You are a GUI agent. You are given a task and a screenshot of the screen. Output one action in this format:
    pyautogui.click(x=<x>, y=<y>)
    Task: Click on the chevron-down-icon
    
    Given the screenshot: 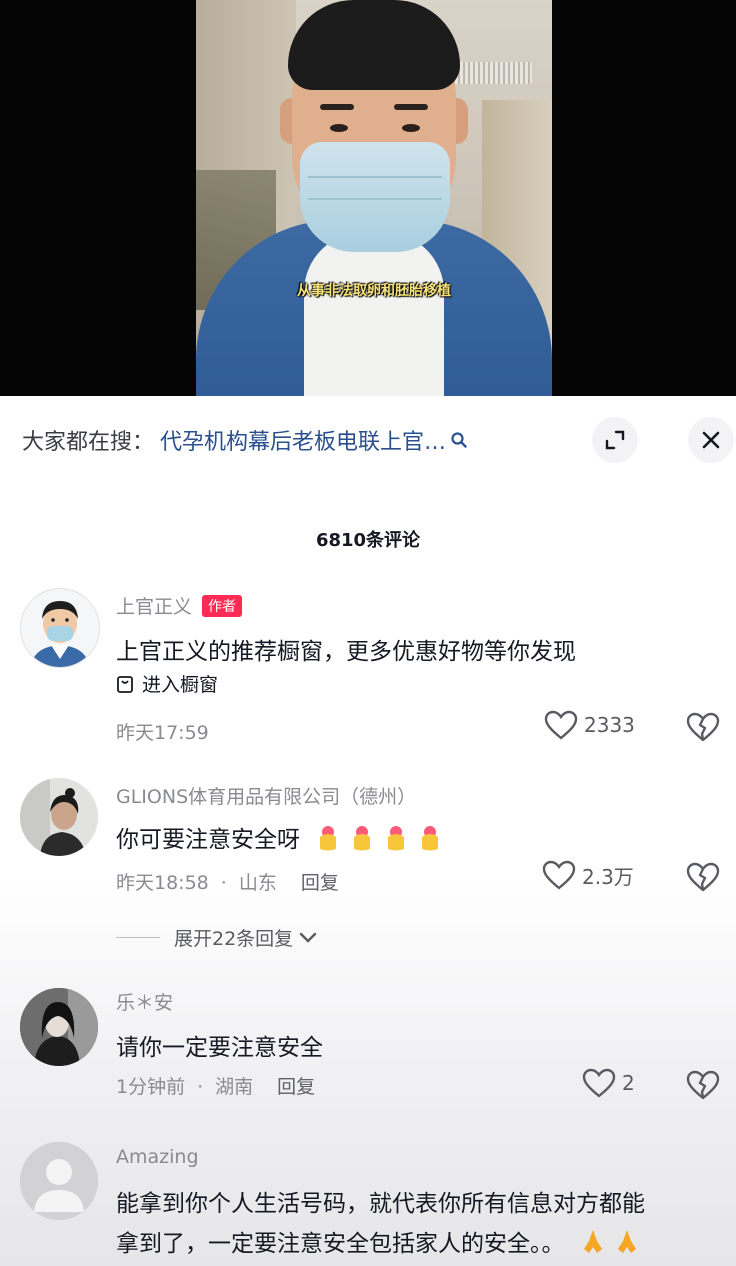 What is the action you would take?
    pyautogui.click(x=308, y=938)
    